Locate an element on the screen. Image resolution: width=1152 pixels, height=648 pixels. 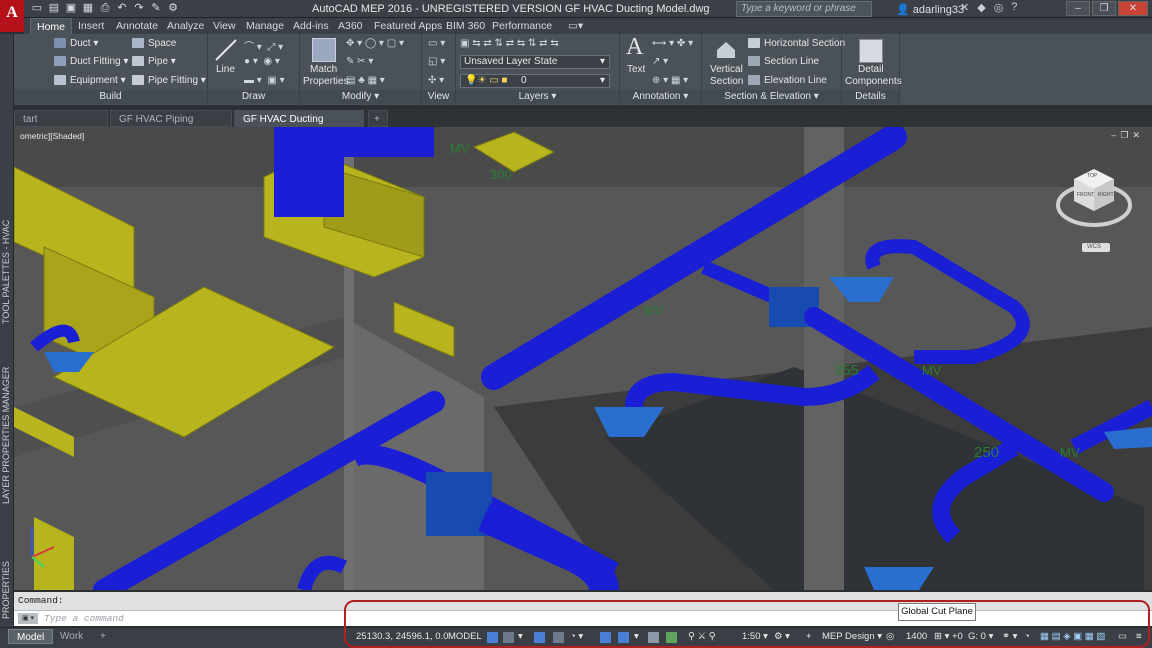
tab-manage: Manage is located at coordinates (265, 26).